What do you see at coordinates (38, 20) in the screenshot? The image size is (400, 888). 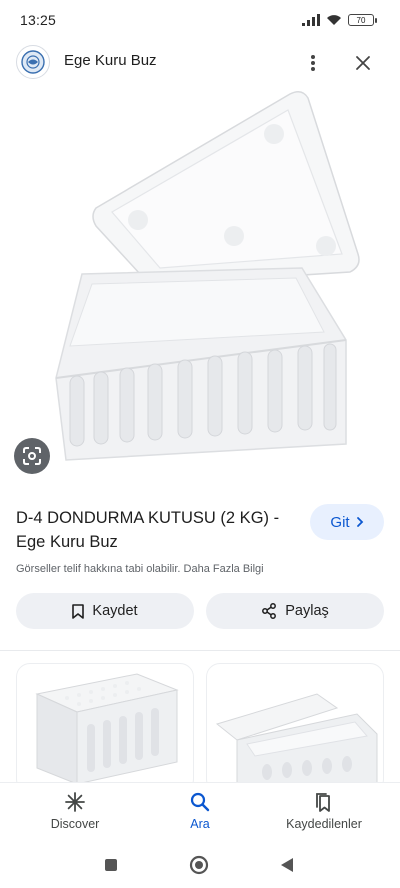 I see `status-time: 13:25` at bounding box center [38, 20].